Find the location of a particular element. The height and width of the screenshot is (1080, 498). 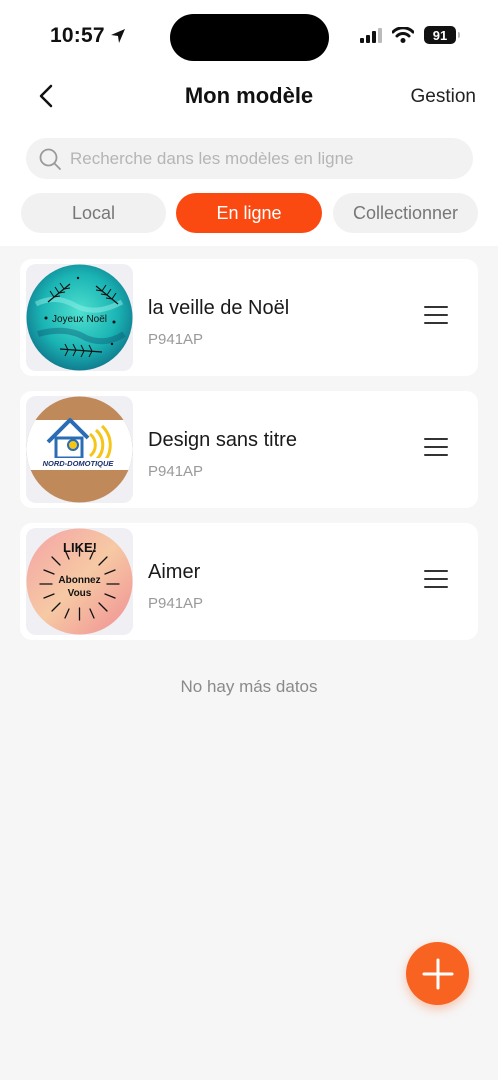

template-title: Design sans titre is located at coordinates (222, 440).